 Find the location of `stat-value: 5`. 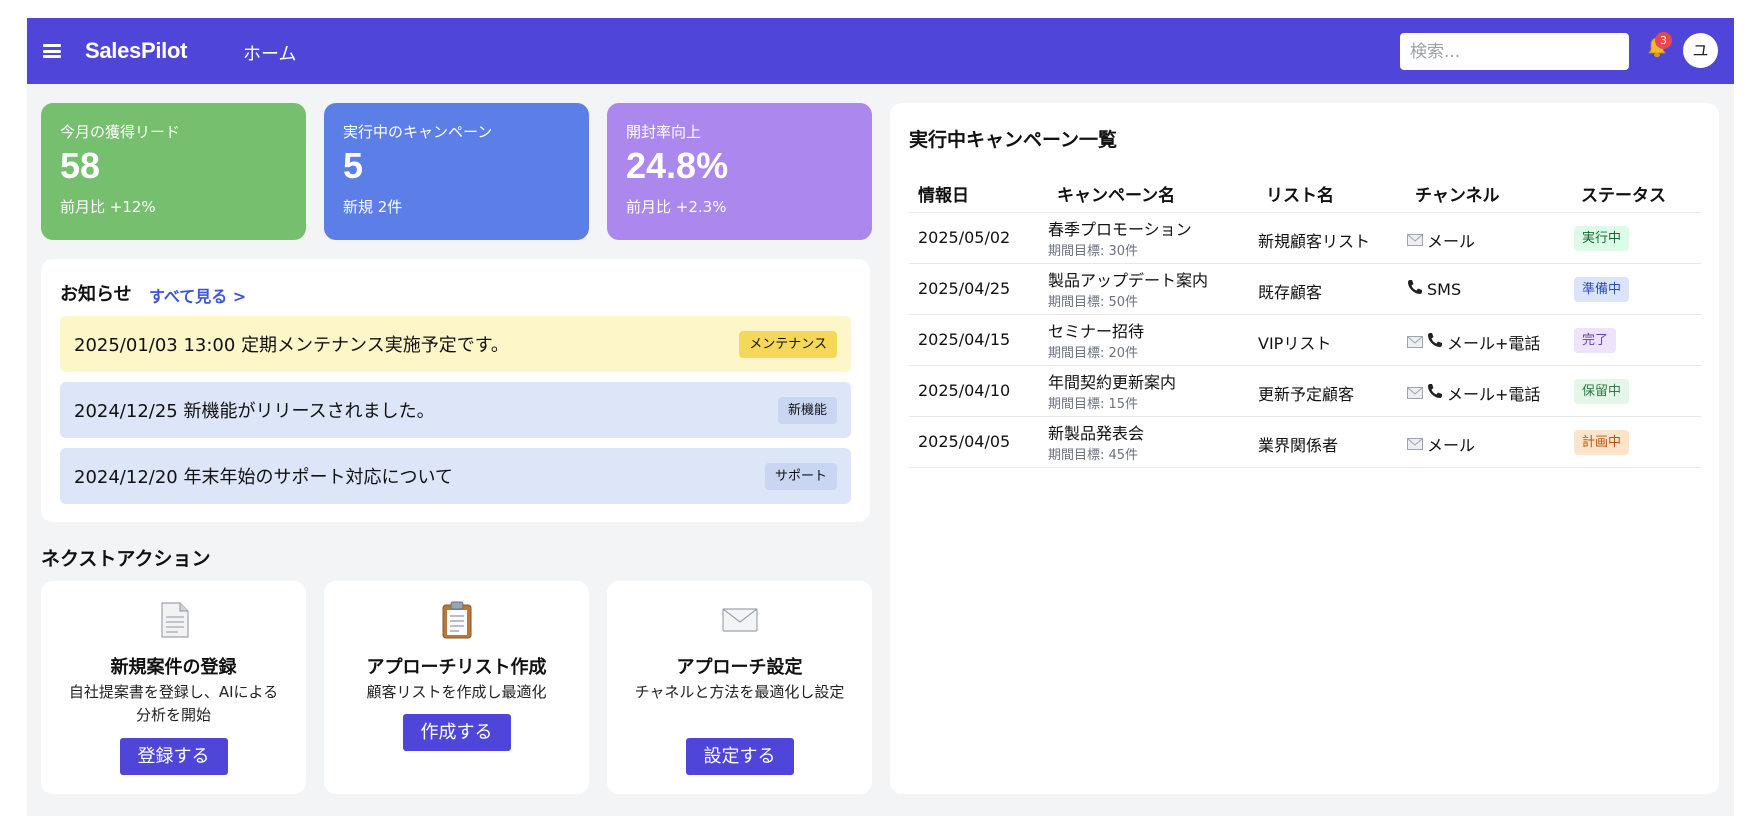

stat-value: 5 is located at coordinates (353, 165).